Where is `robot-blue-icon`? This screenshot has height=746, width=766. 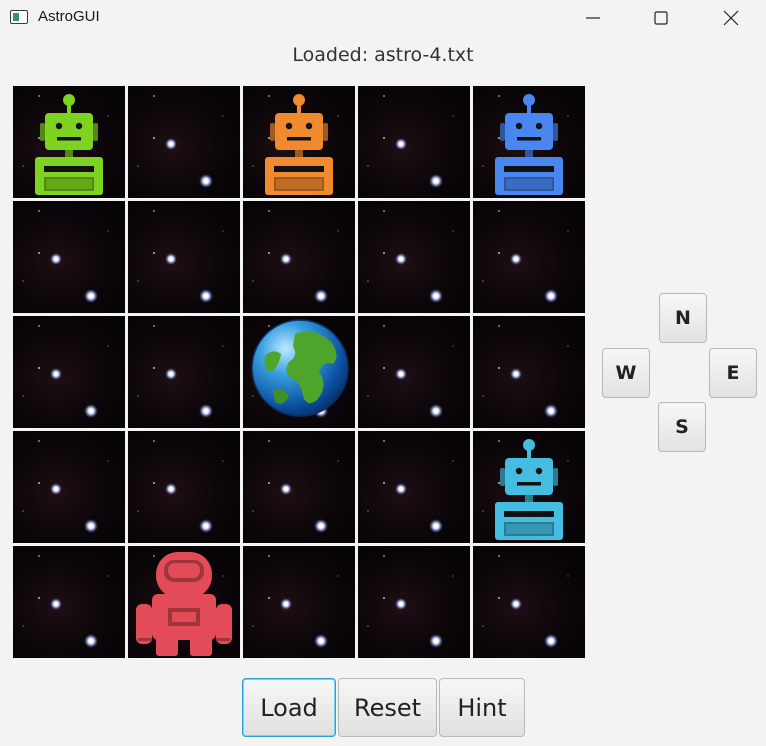
robot-blue-icon is located at coordinates (529, 144).